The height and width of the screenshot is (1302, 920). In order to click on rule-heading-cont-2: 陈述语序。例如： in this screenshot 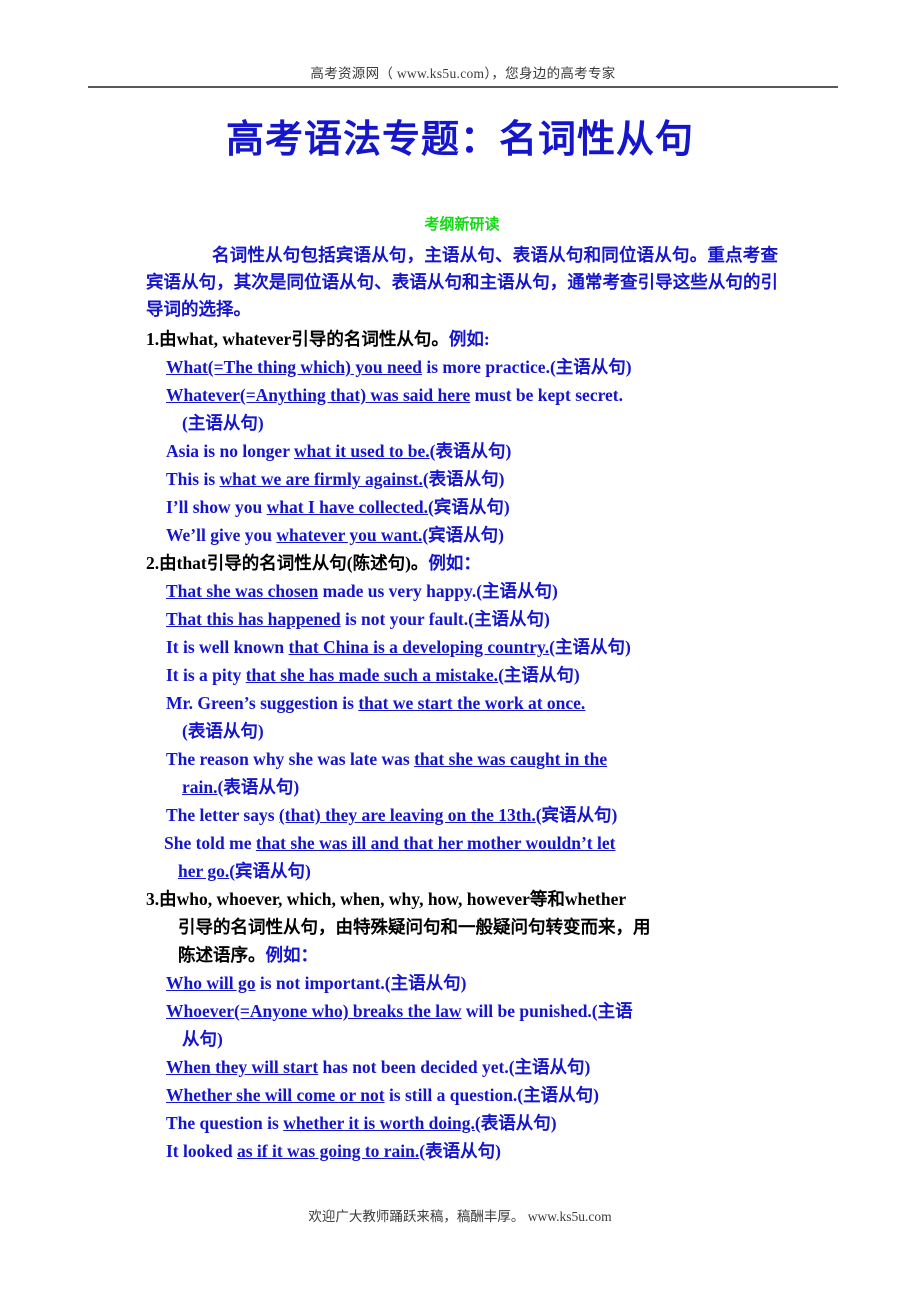, I will do `click(462, 955)`.